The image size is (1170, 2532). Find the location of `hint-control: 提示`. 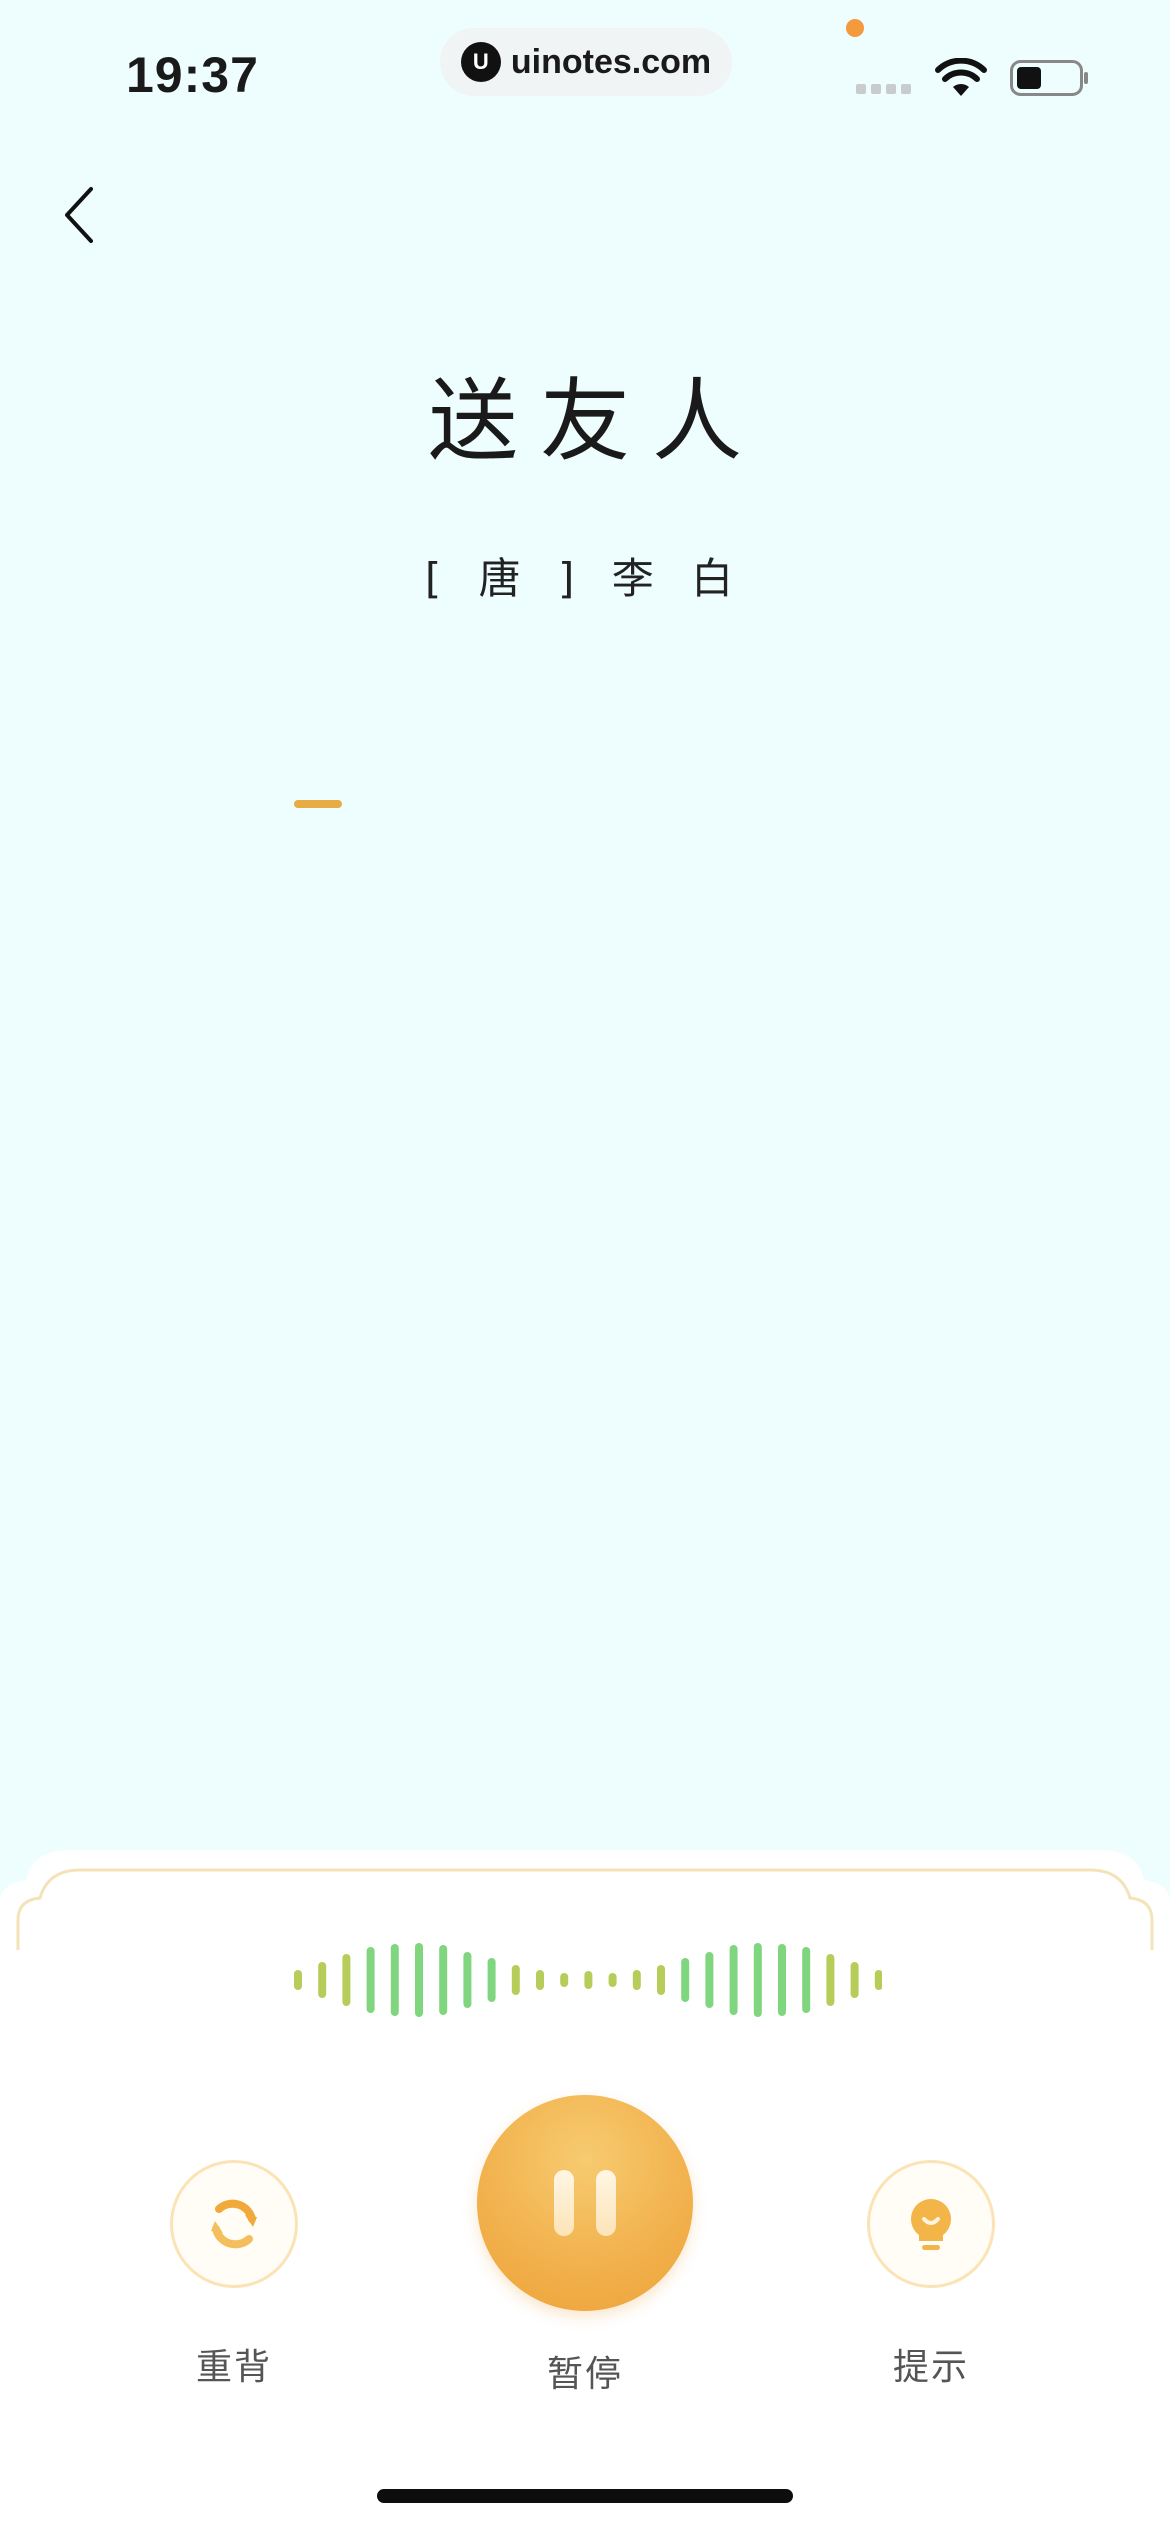

hint-control: 提示 is located at coordinates (931, 2275).